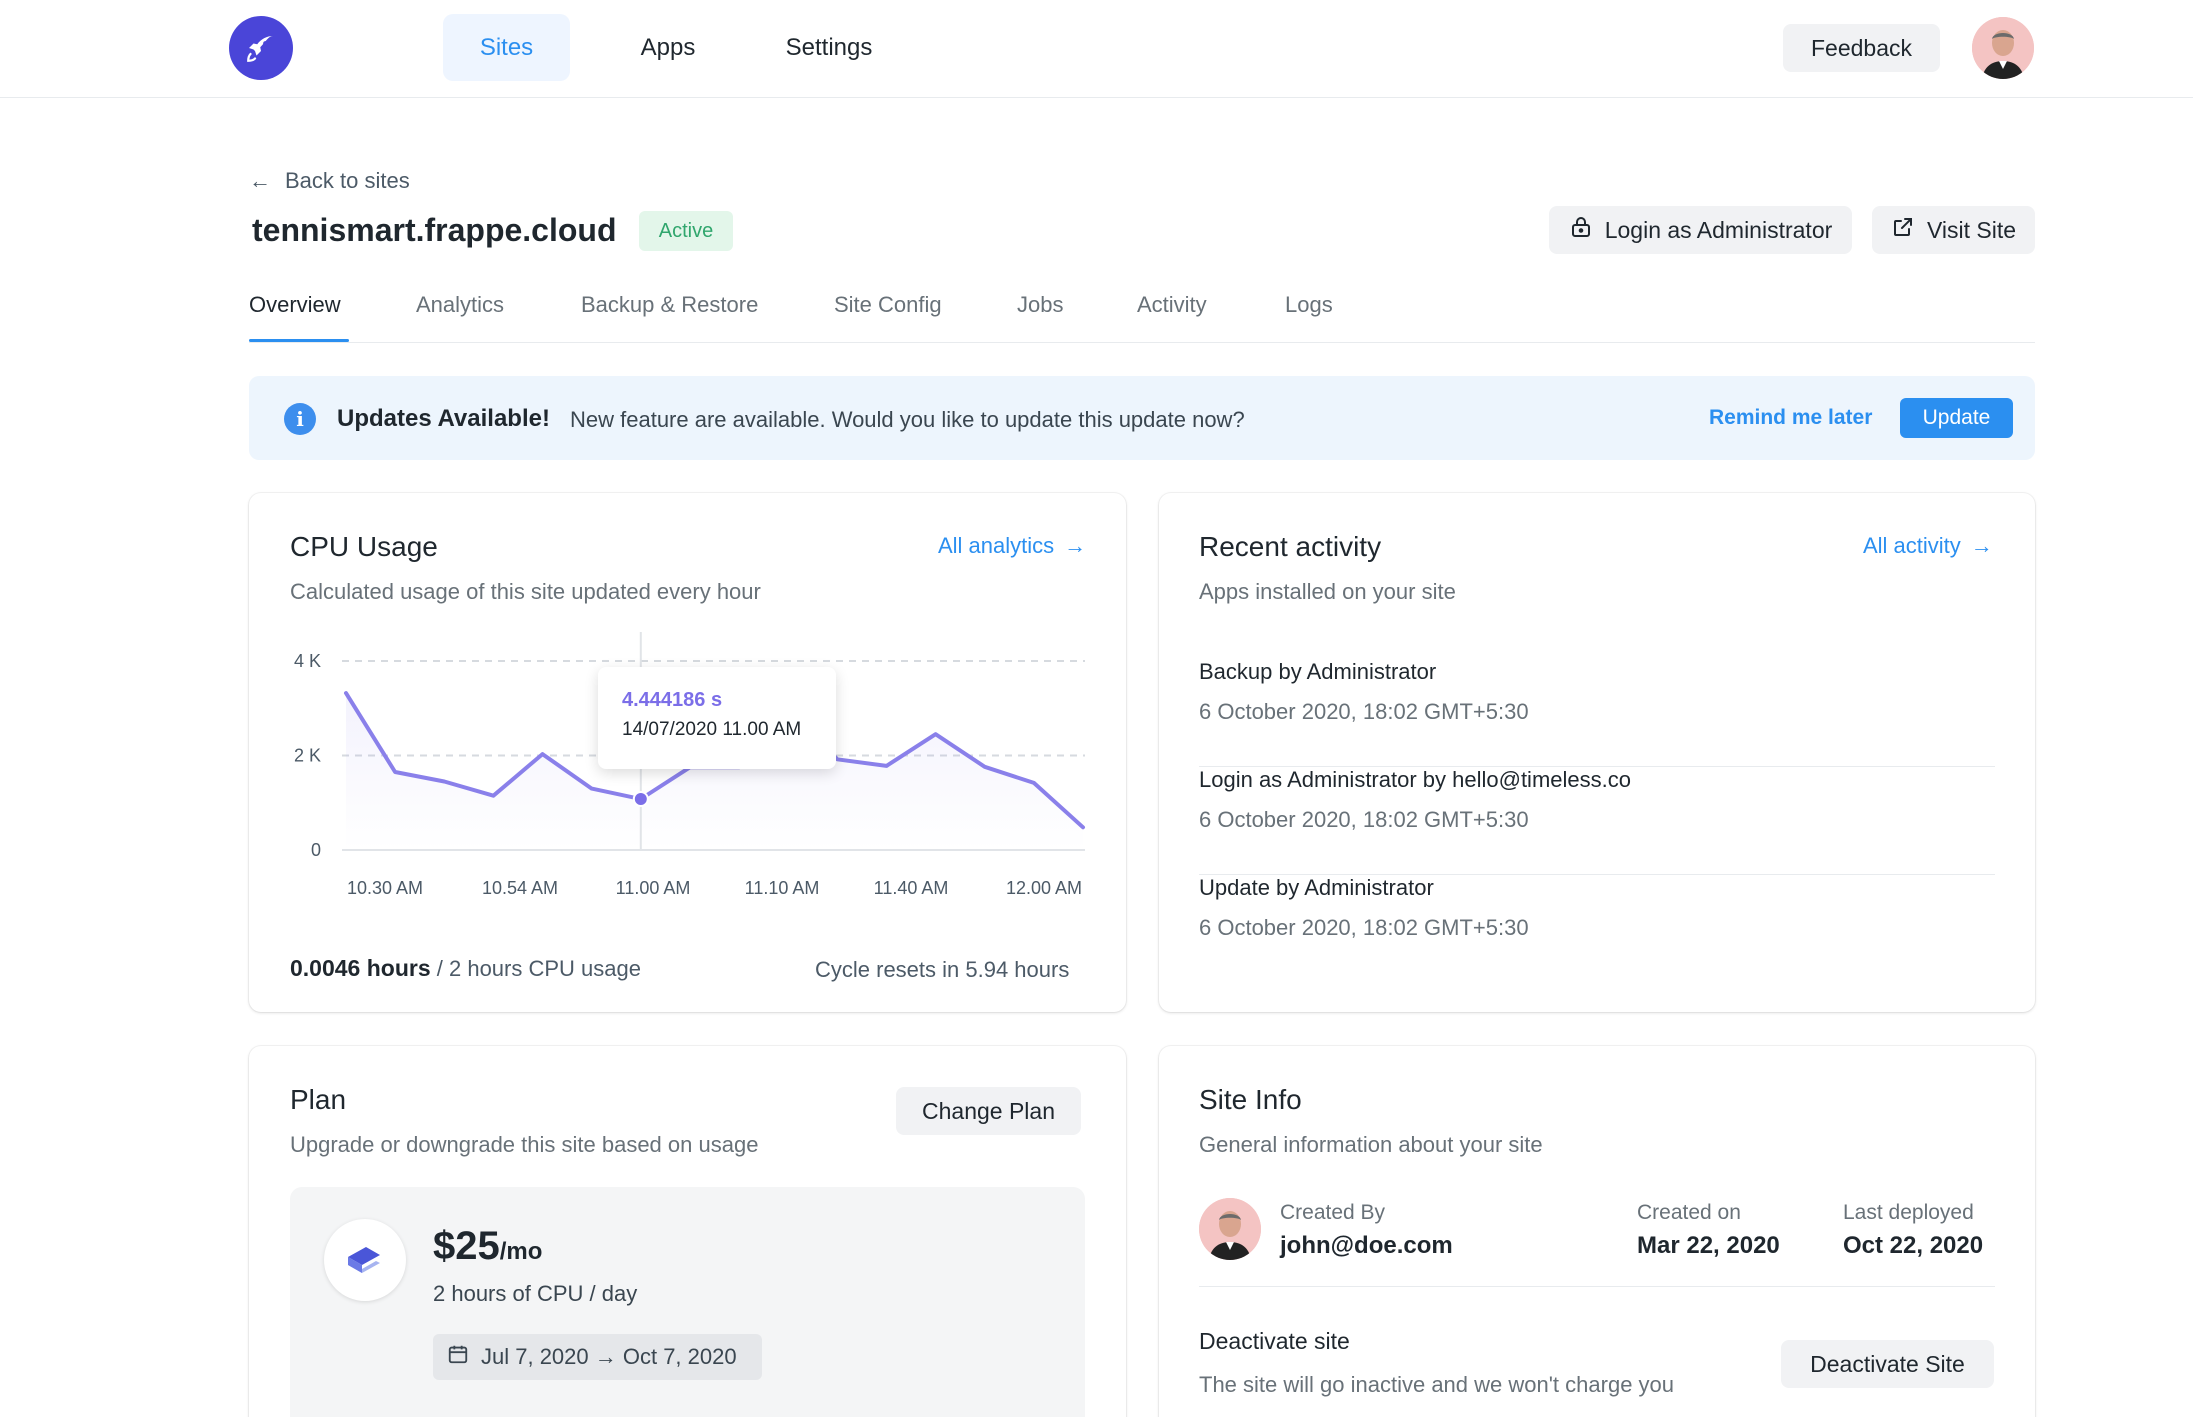 Image resolution: width=2193 pixels, height=1417 pixels. Describe the element at coordinates (1040, 305) in the screenshot. I see `tab-jobs: Jobs` at that location.